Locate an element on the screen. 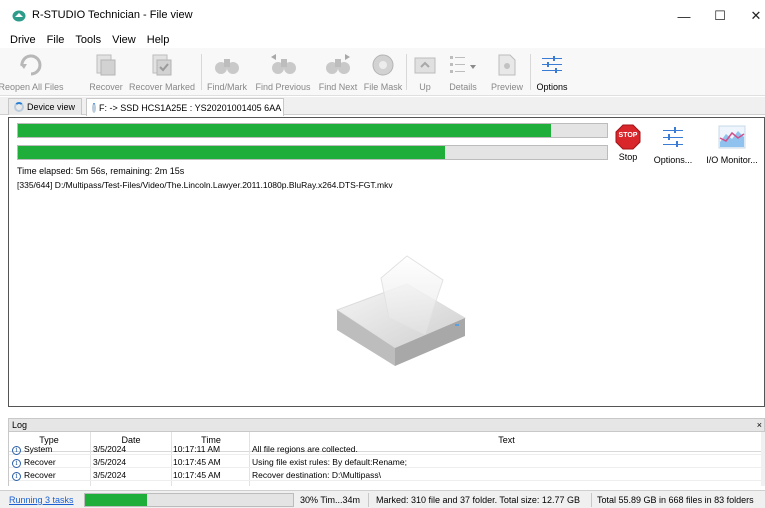 This screenshot has height=508, width=765. folder-up-icon is located at coordinates (425, 65).